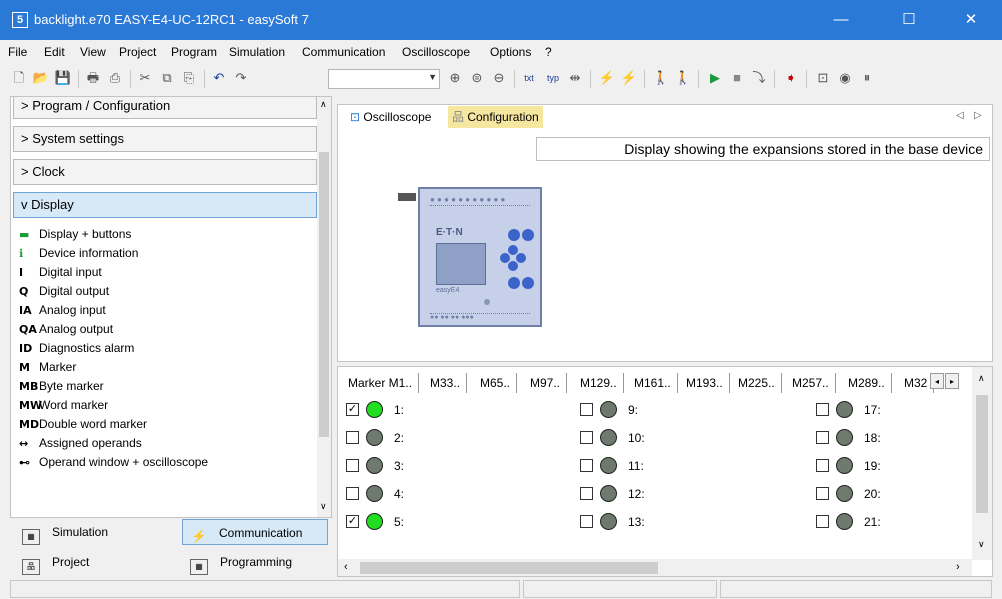 Image resolution: width=1002 pixels, height=599 pixels. What do you see at coordinates (257, 52) in the screenshot?
I see `menu-simulation: Simulation` at bounding box center [257, 52].